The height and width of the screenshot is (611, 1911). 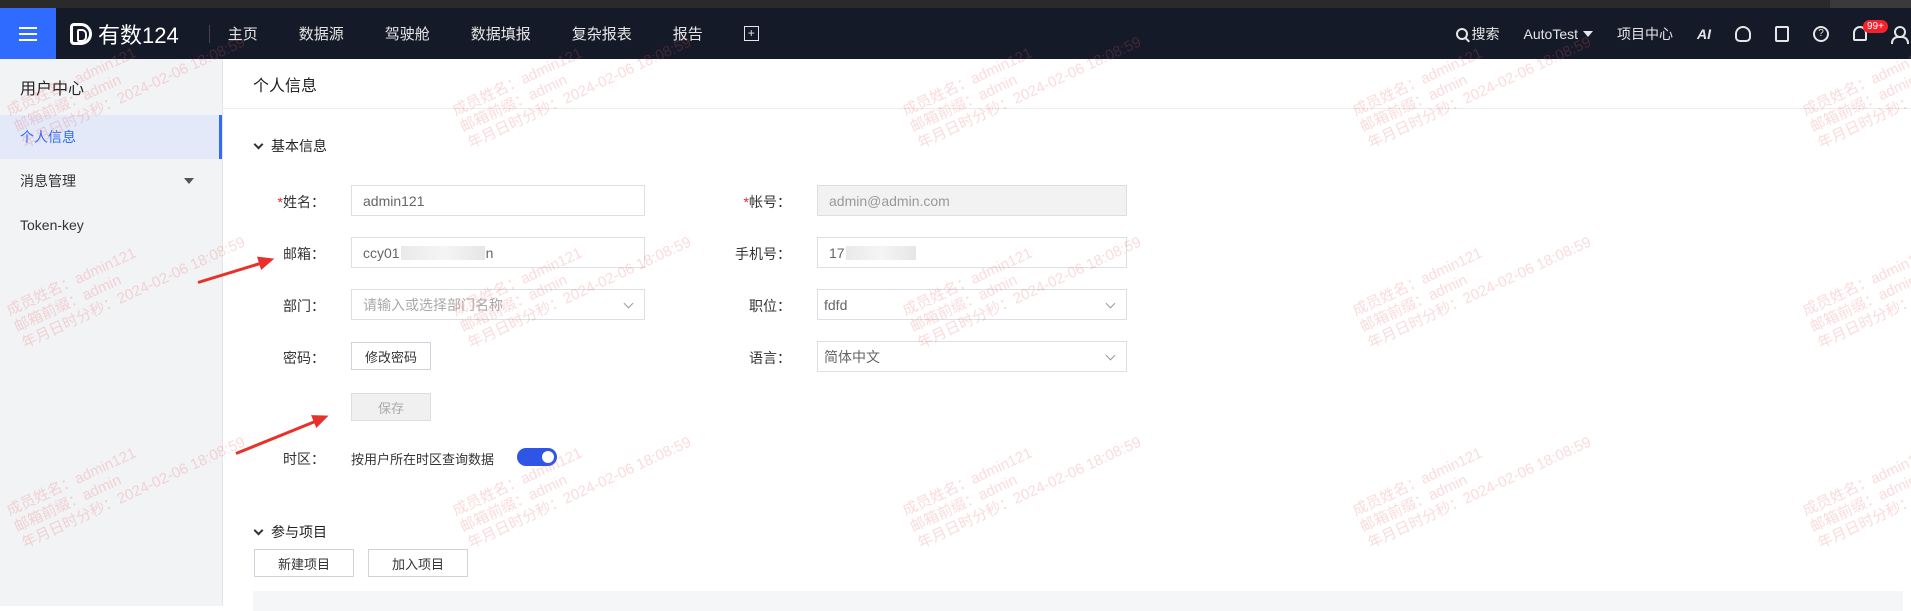 I want to click on project-center-link: 项目中心, so click(x=1645, y=34).